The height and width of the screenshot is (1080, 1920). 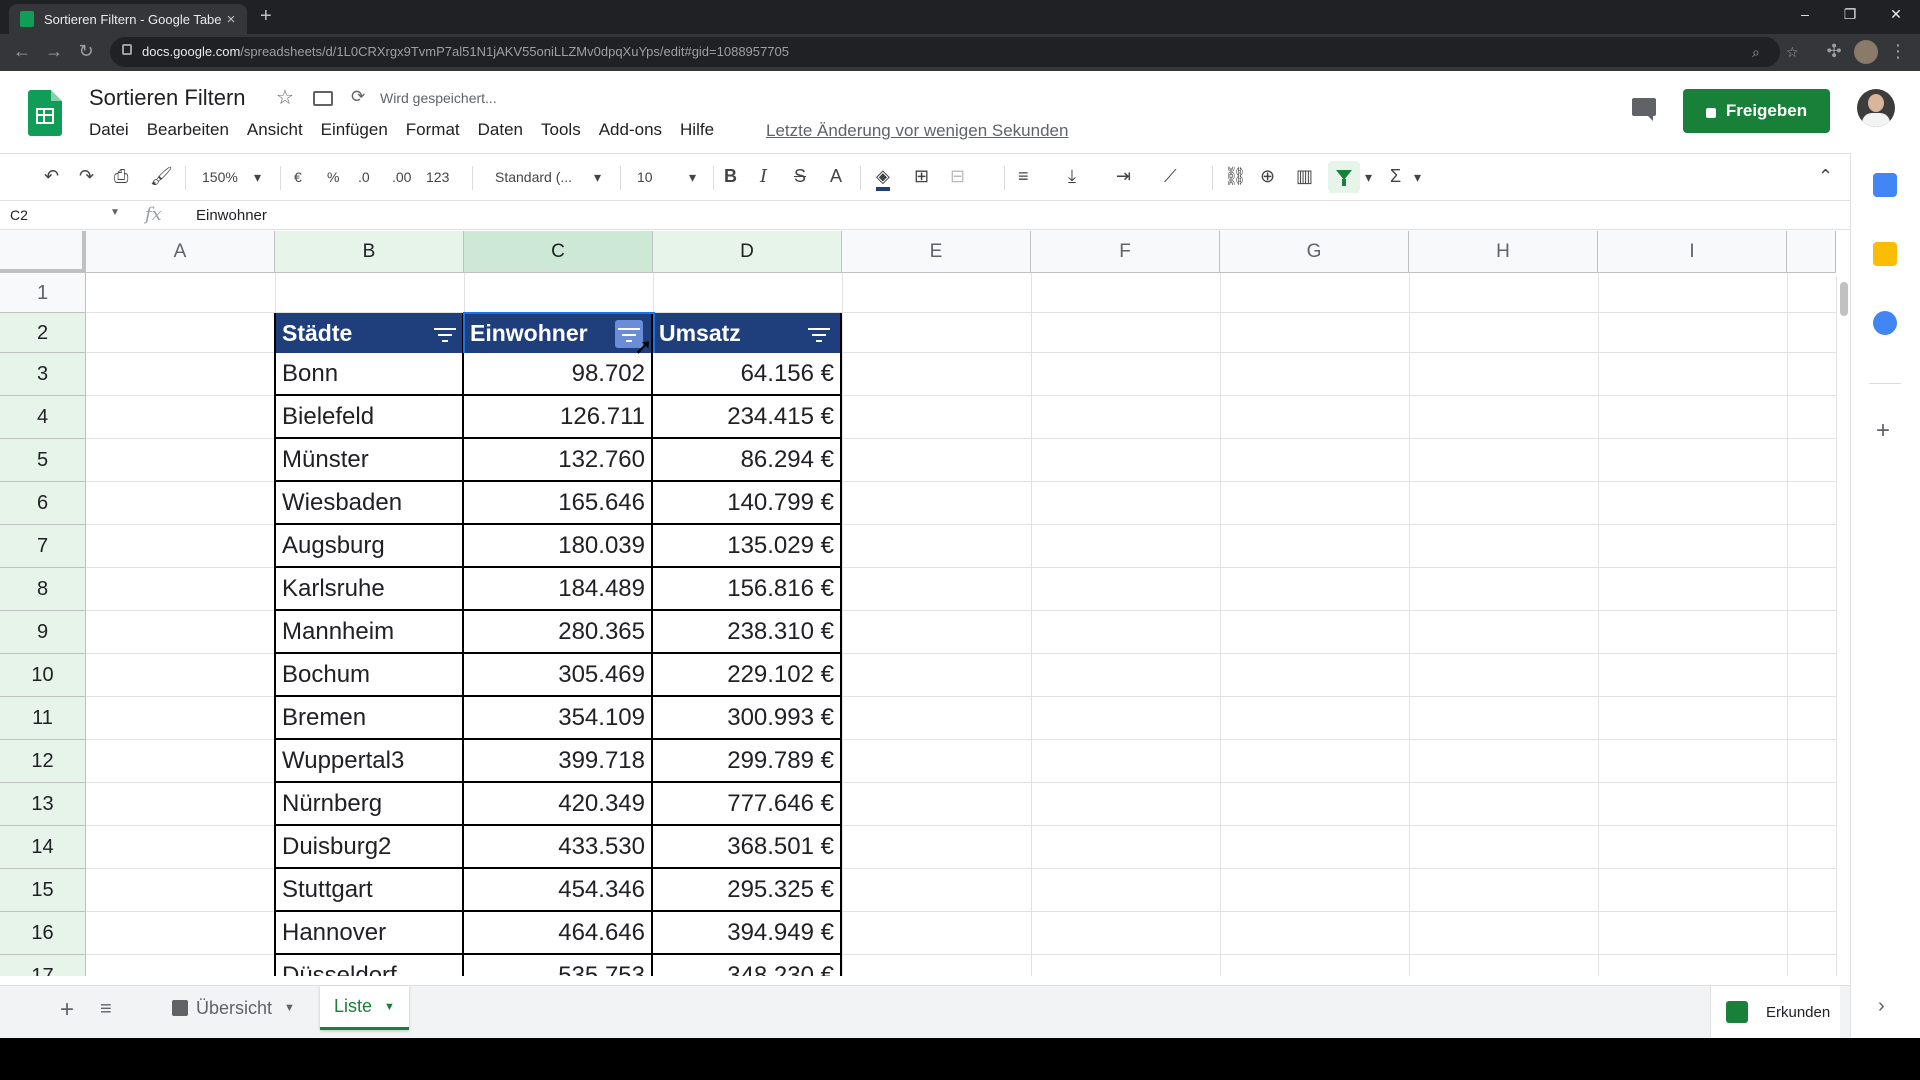 What do you see at coordinates (231, 19) in the screenshot?
I see `close-tab-icon: ×` at bounding box center [231, 19].